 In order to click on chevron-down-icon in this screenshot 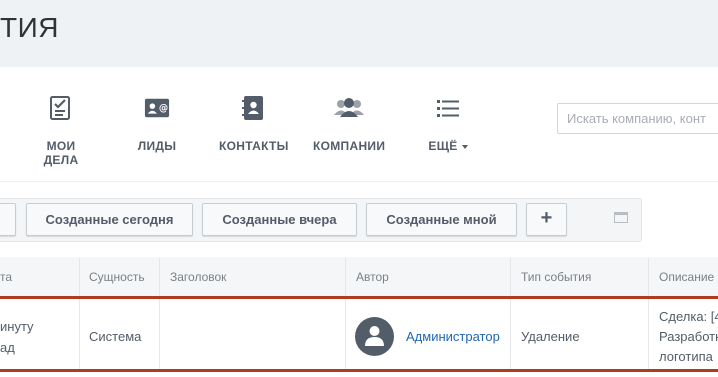, I will do `click(464, 146)`.